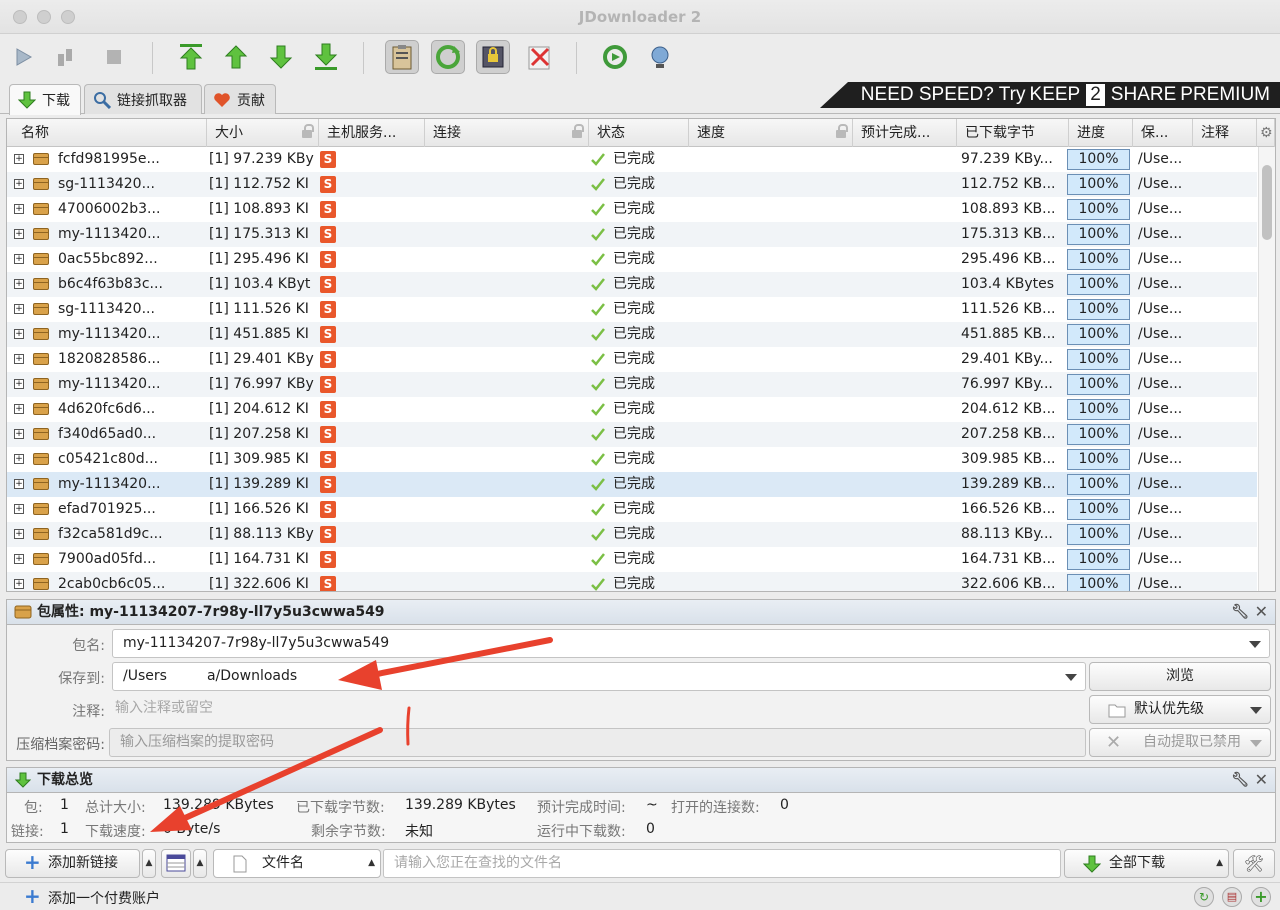  Describe the element at coordinates (1013, 133) in the screenshot. I see `col-header-downloaded: 已下载字节` at that location.